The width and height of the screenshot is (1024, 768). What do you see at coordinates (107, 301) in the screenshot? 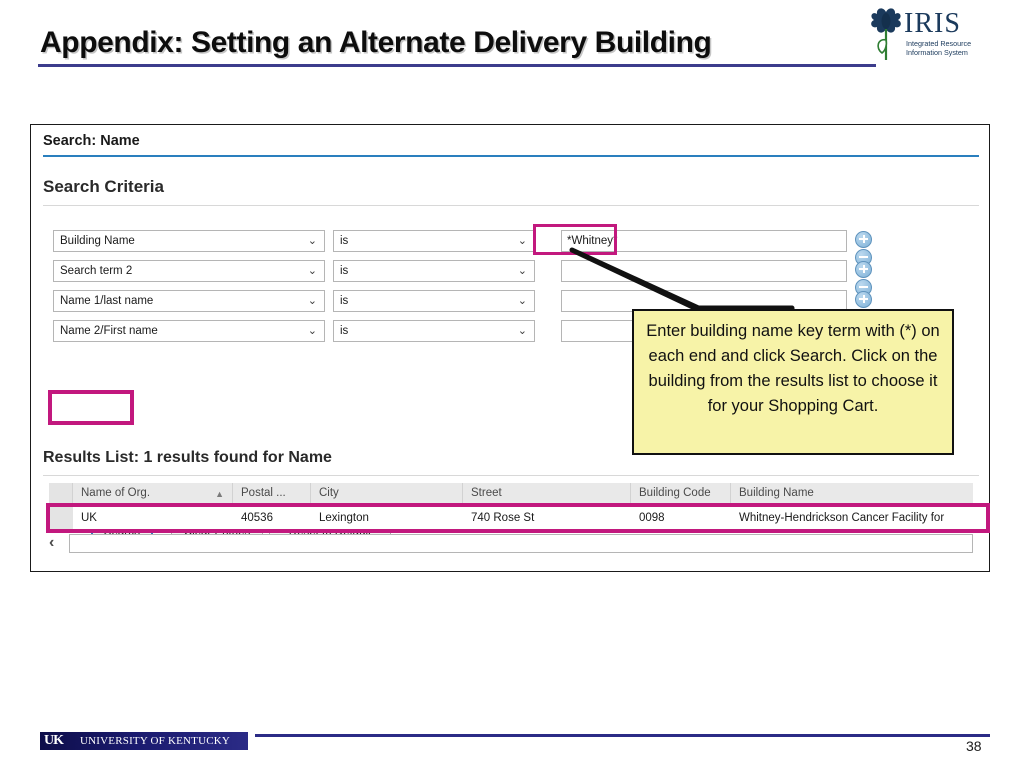
I see `criteria-field-label: Name 1/last name` at bounding box center [107, 301].